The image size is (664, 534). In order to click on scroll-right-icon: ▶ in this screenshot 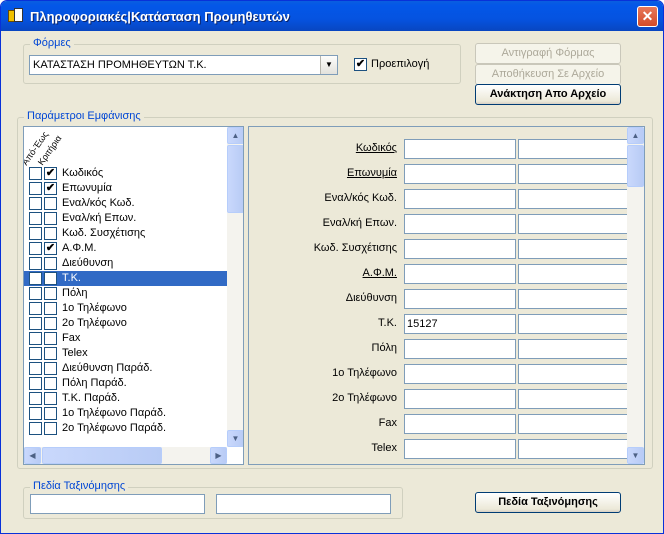, I will do `click(218, 455)`.